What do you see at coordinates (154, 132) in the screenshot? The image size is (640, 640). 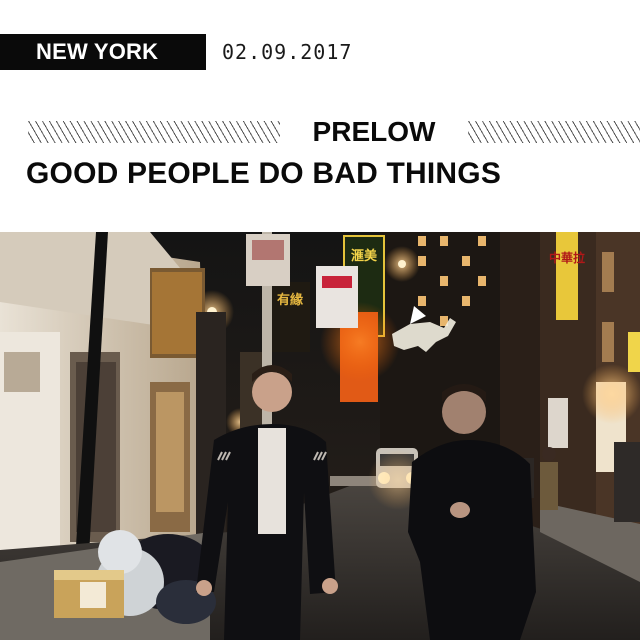 I see `hatch-divider-left` at bounding box center [154, 132].